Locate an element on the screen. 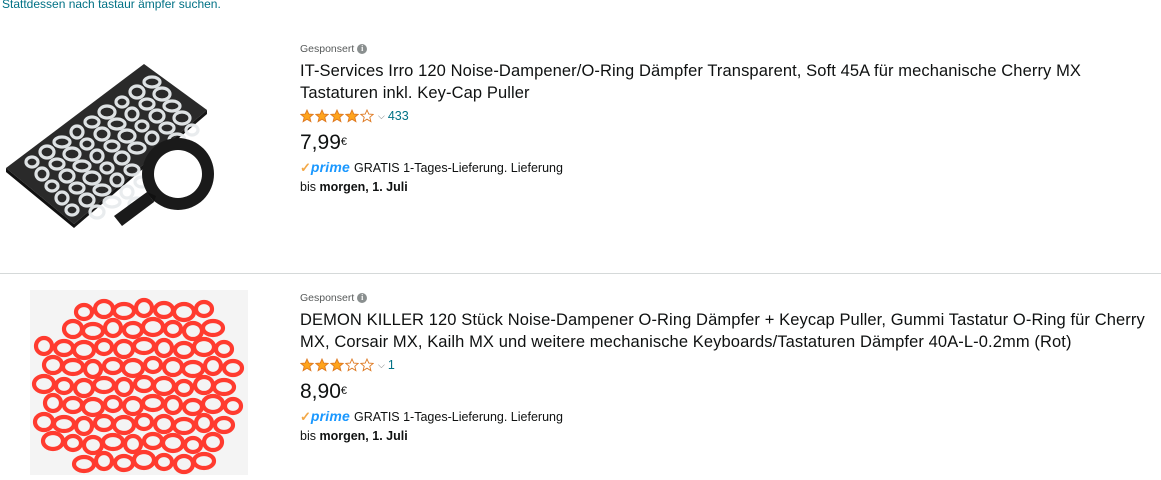 Image resolution: width=1161 pixels, height=480 pixels. red-o-rings-image is located at coordinates (139, 382).